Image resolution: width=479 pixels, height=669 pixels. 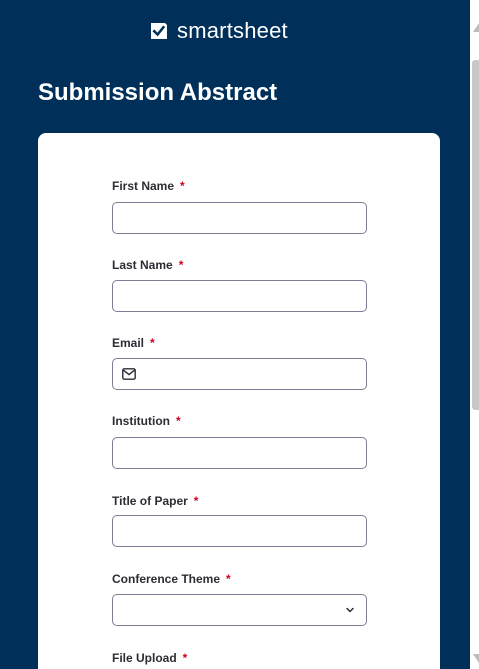 I want to click on brand-name: smartsheet, so click(x=232, y=30).